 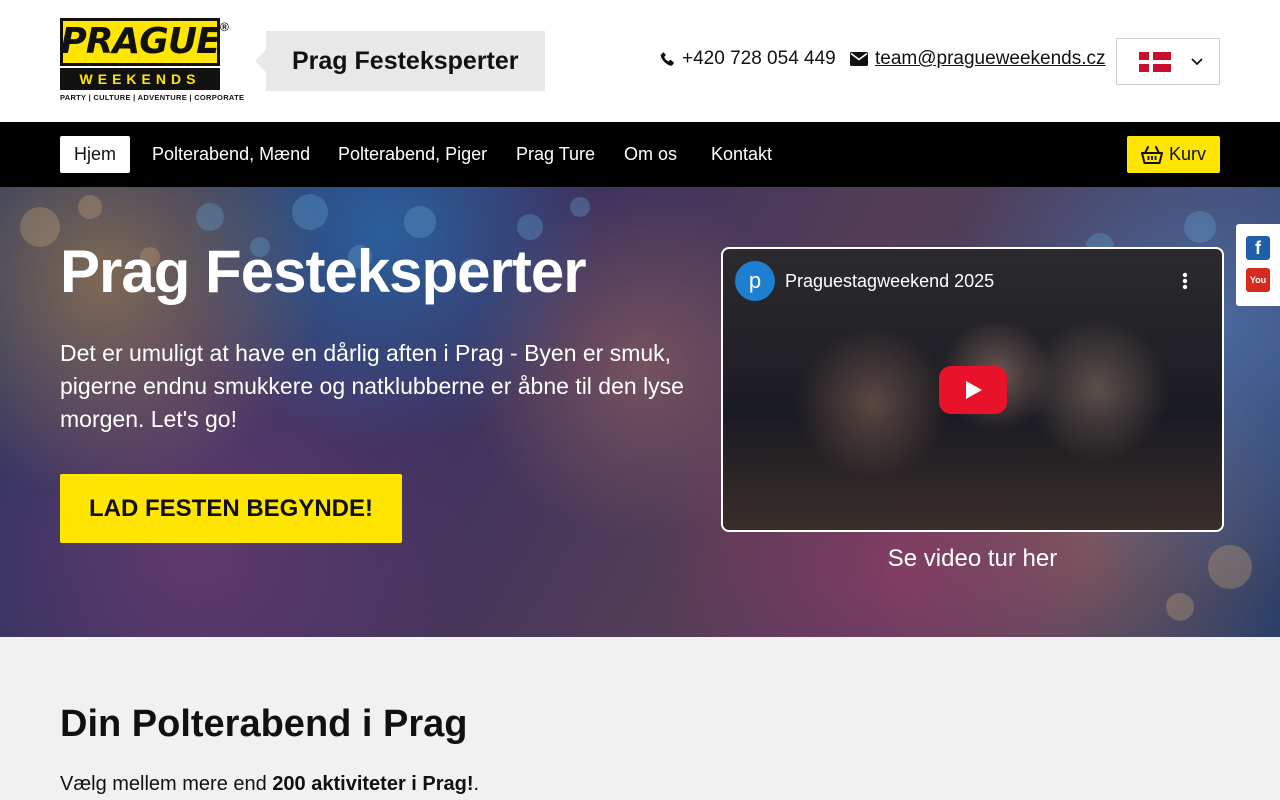 What do you see at coordinates (990, 59) in the screenshot?
I see `email-link: team@pragueweekends.cz` at bounding box center [990, 59].